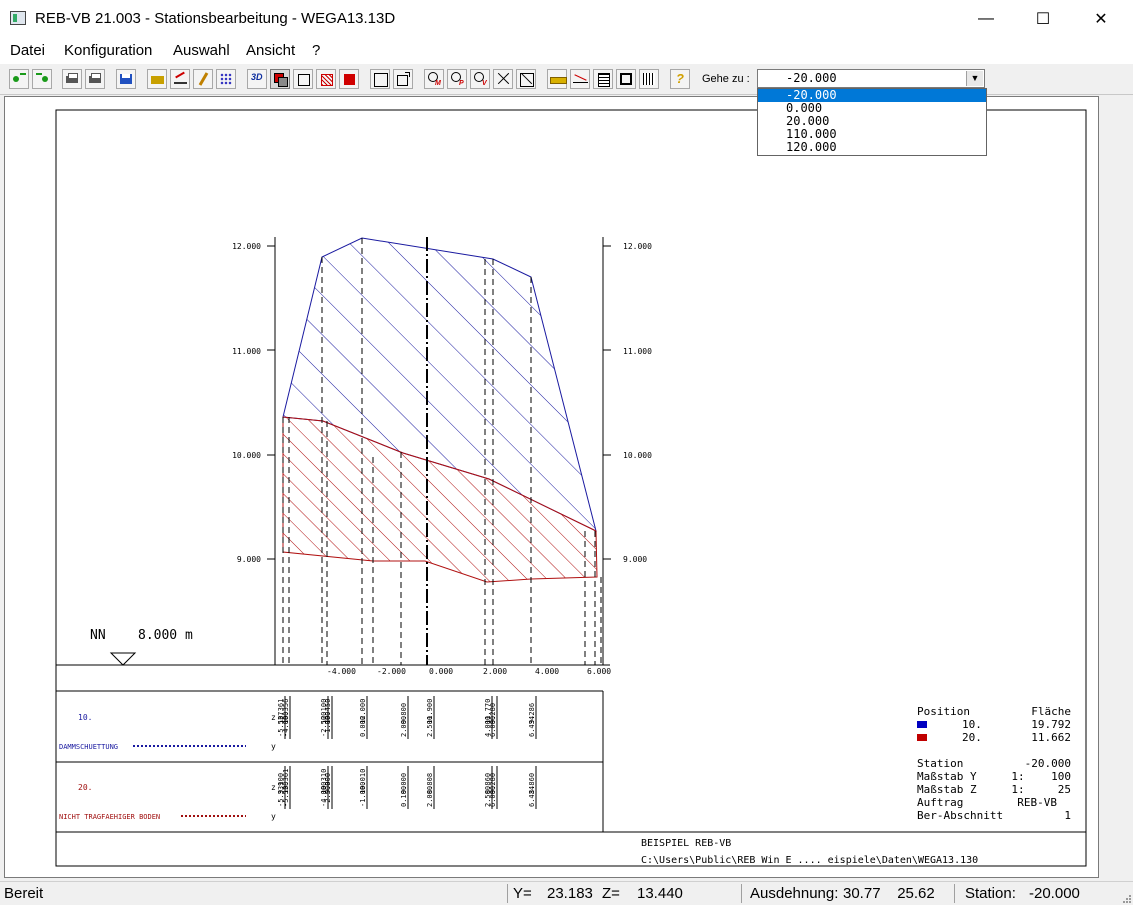 Image resolution: width=1133 pixels, height=905 pixels. Describe the element at coordinates (157, 79) in the screenshot. I see `open-folder-icon` at that location.